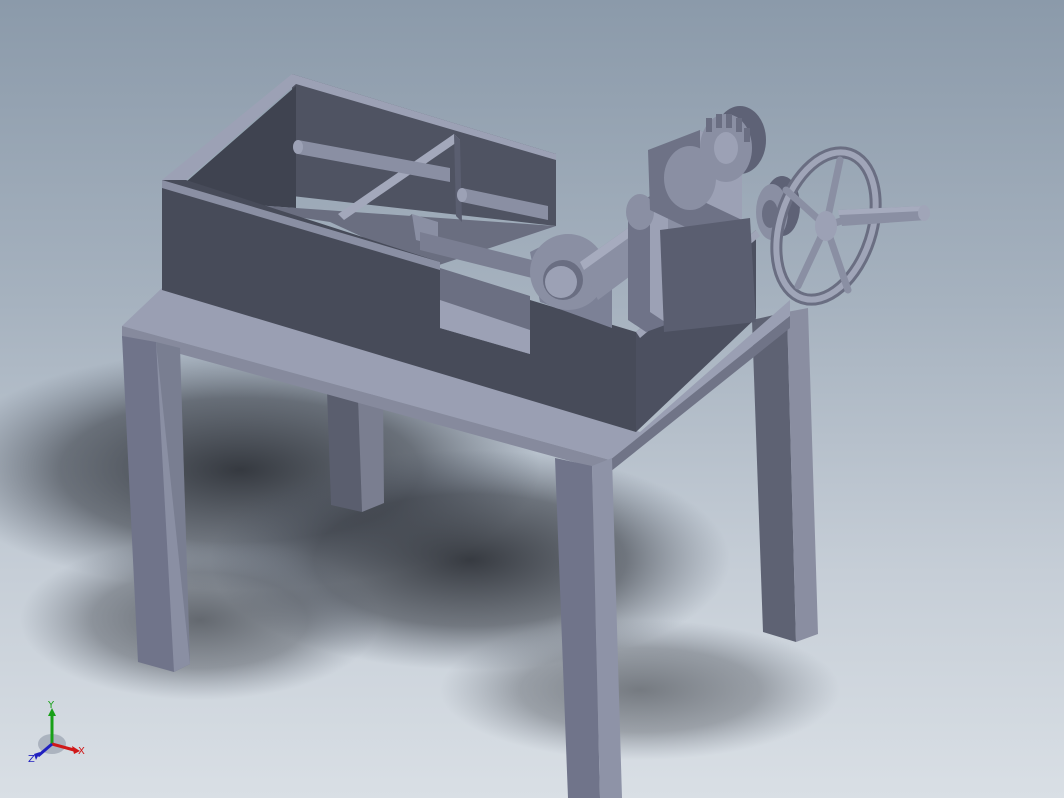  I want to click on y-axis-label: Y, so click(51, 705).